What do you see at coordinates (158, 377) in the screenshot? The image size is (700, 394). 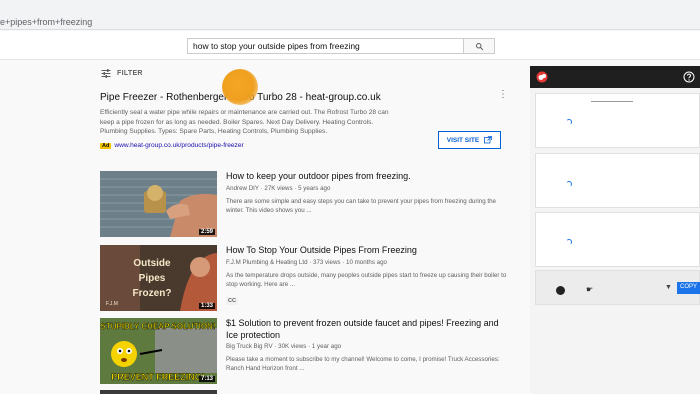 I see `thumbnail-text: PREVENT FREEZING!` at bounding box center [158, 377].